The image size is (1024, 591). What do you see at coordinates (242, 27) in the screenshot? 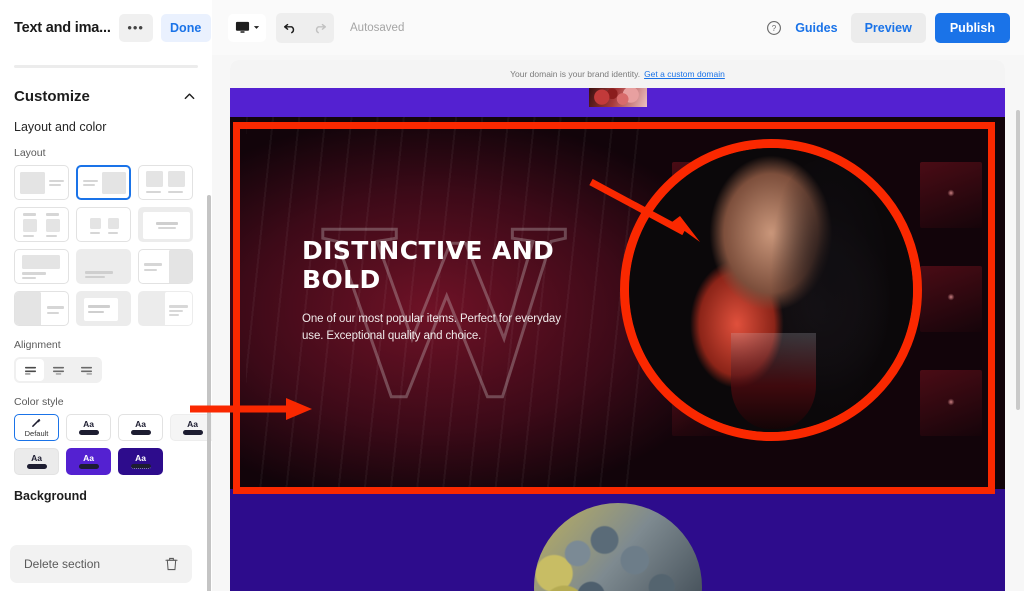
I see `desktop-monitor-icon` at bounding box center [242, 27].